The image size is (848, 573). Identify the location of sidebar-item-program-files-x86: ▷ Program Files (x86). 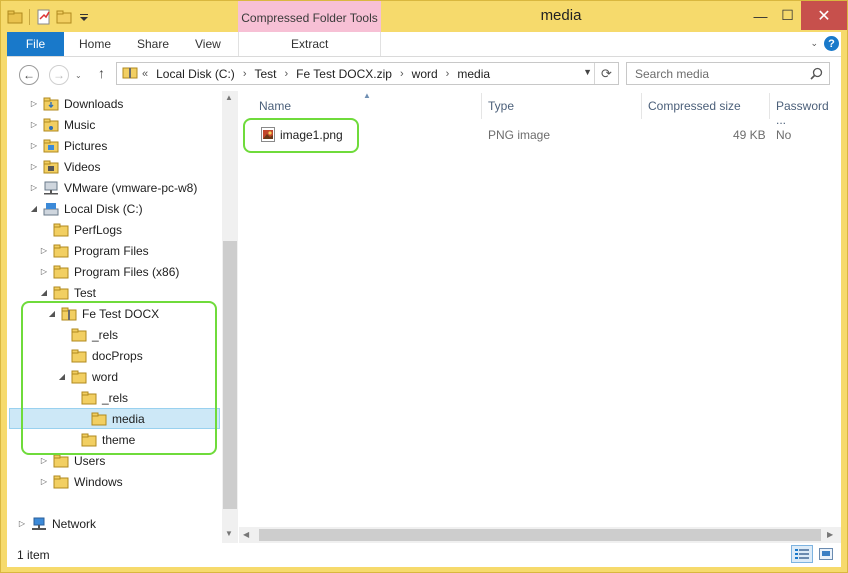
(109, 271).